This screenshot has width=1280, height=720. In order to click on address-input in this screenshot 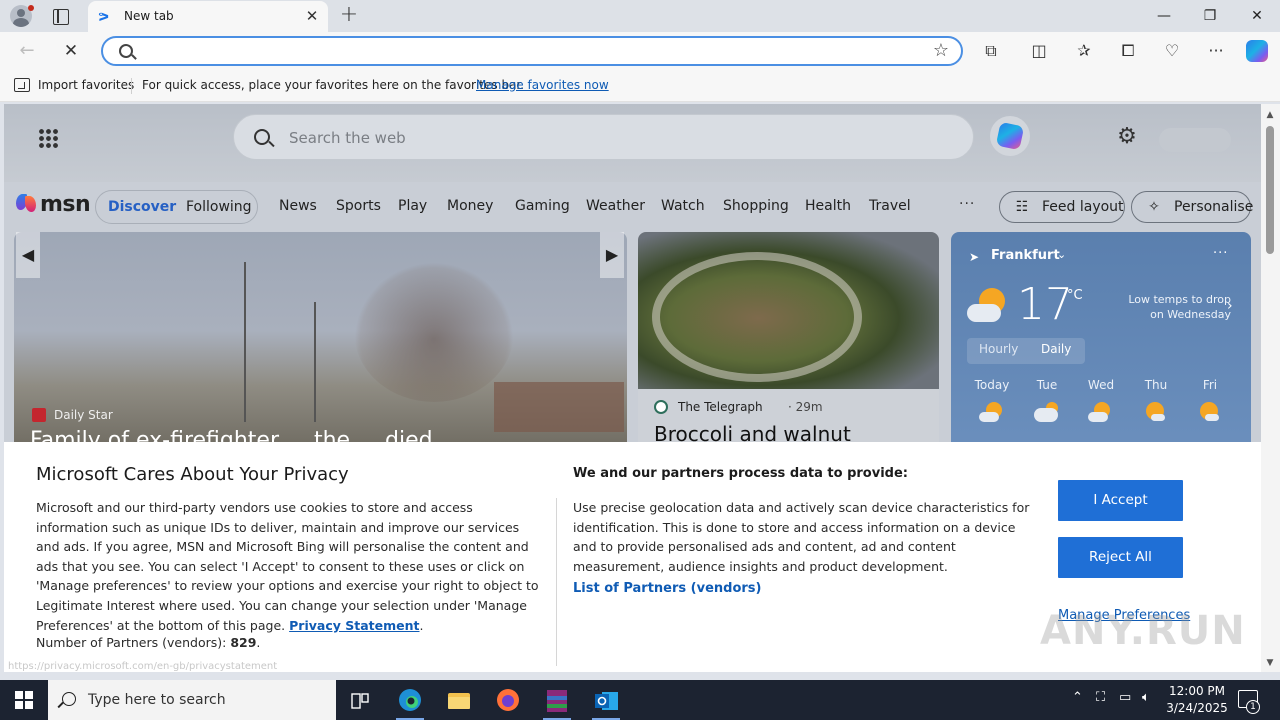, I will do `click(523, 52)`.